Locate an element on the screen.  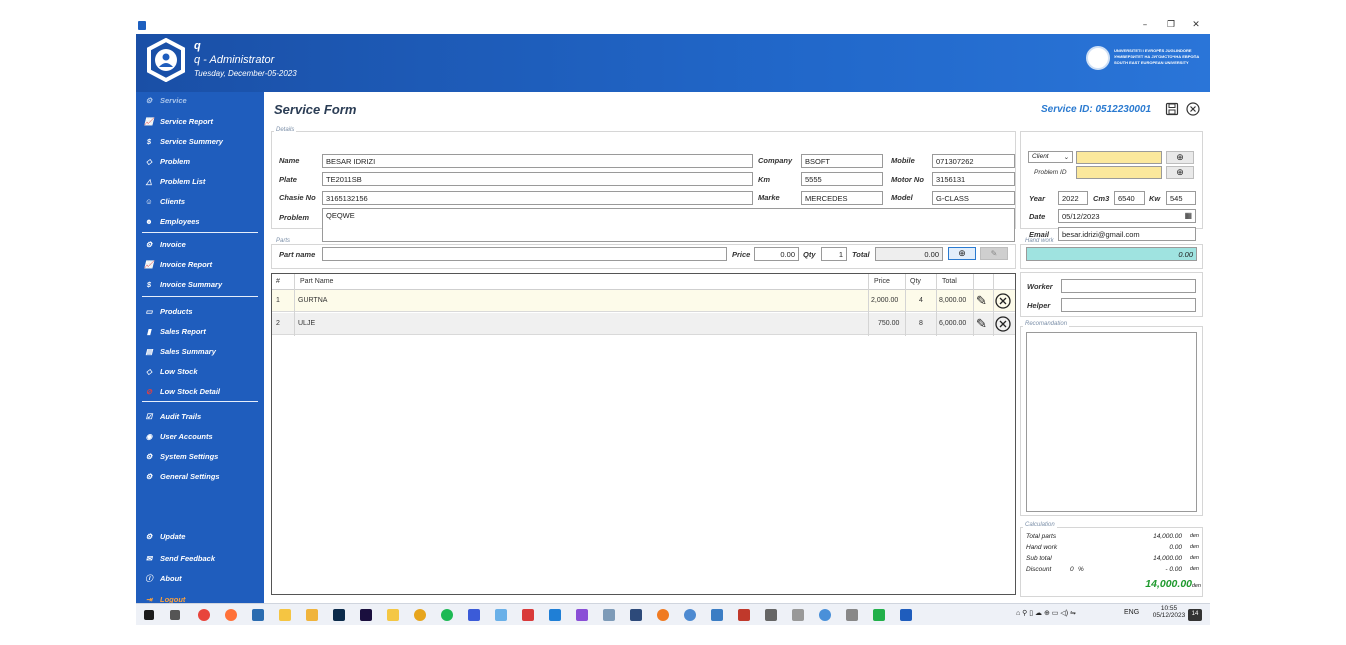
sidebar-item-products: ▭ Products is located at coordinates (201, 311).